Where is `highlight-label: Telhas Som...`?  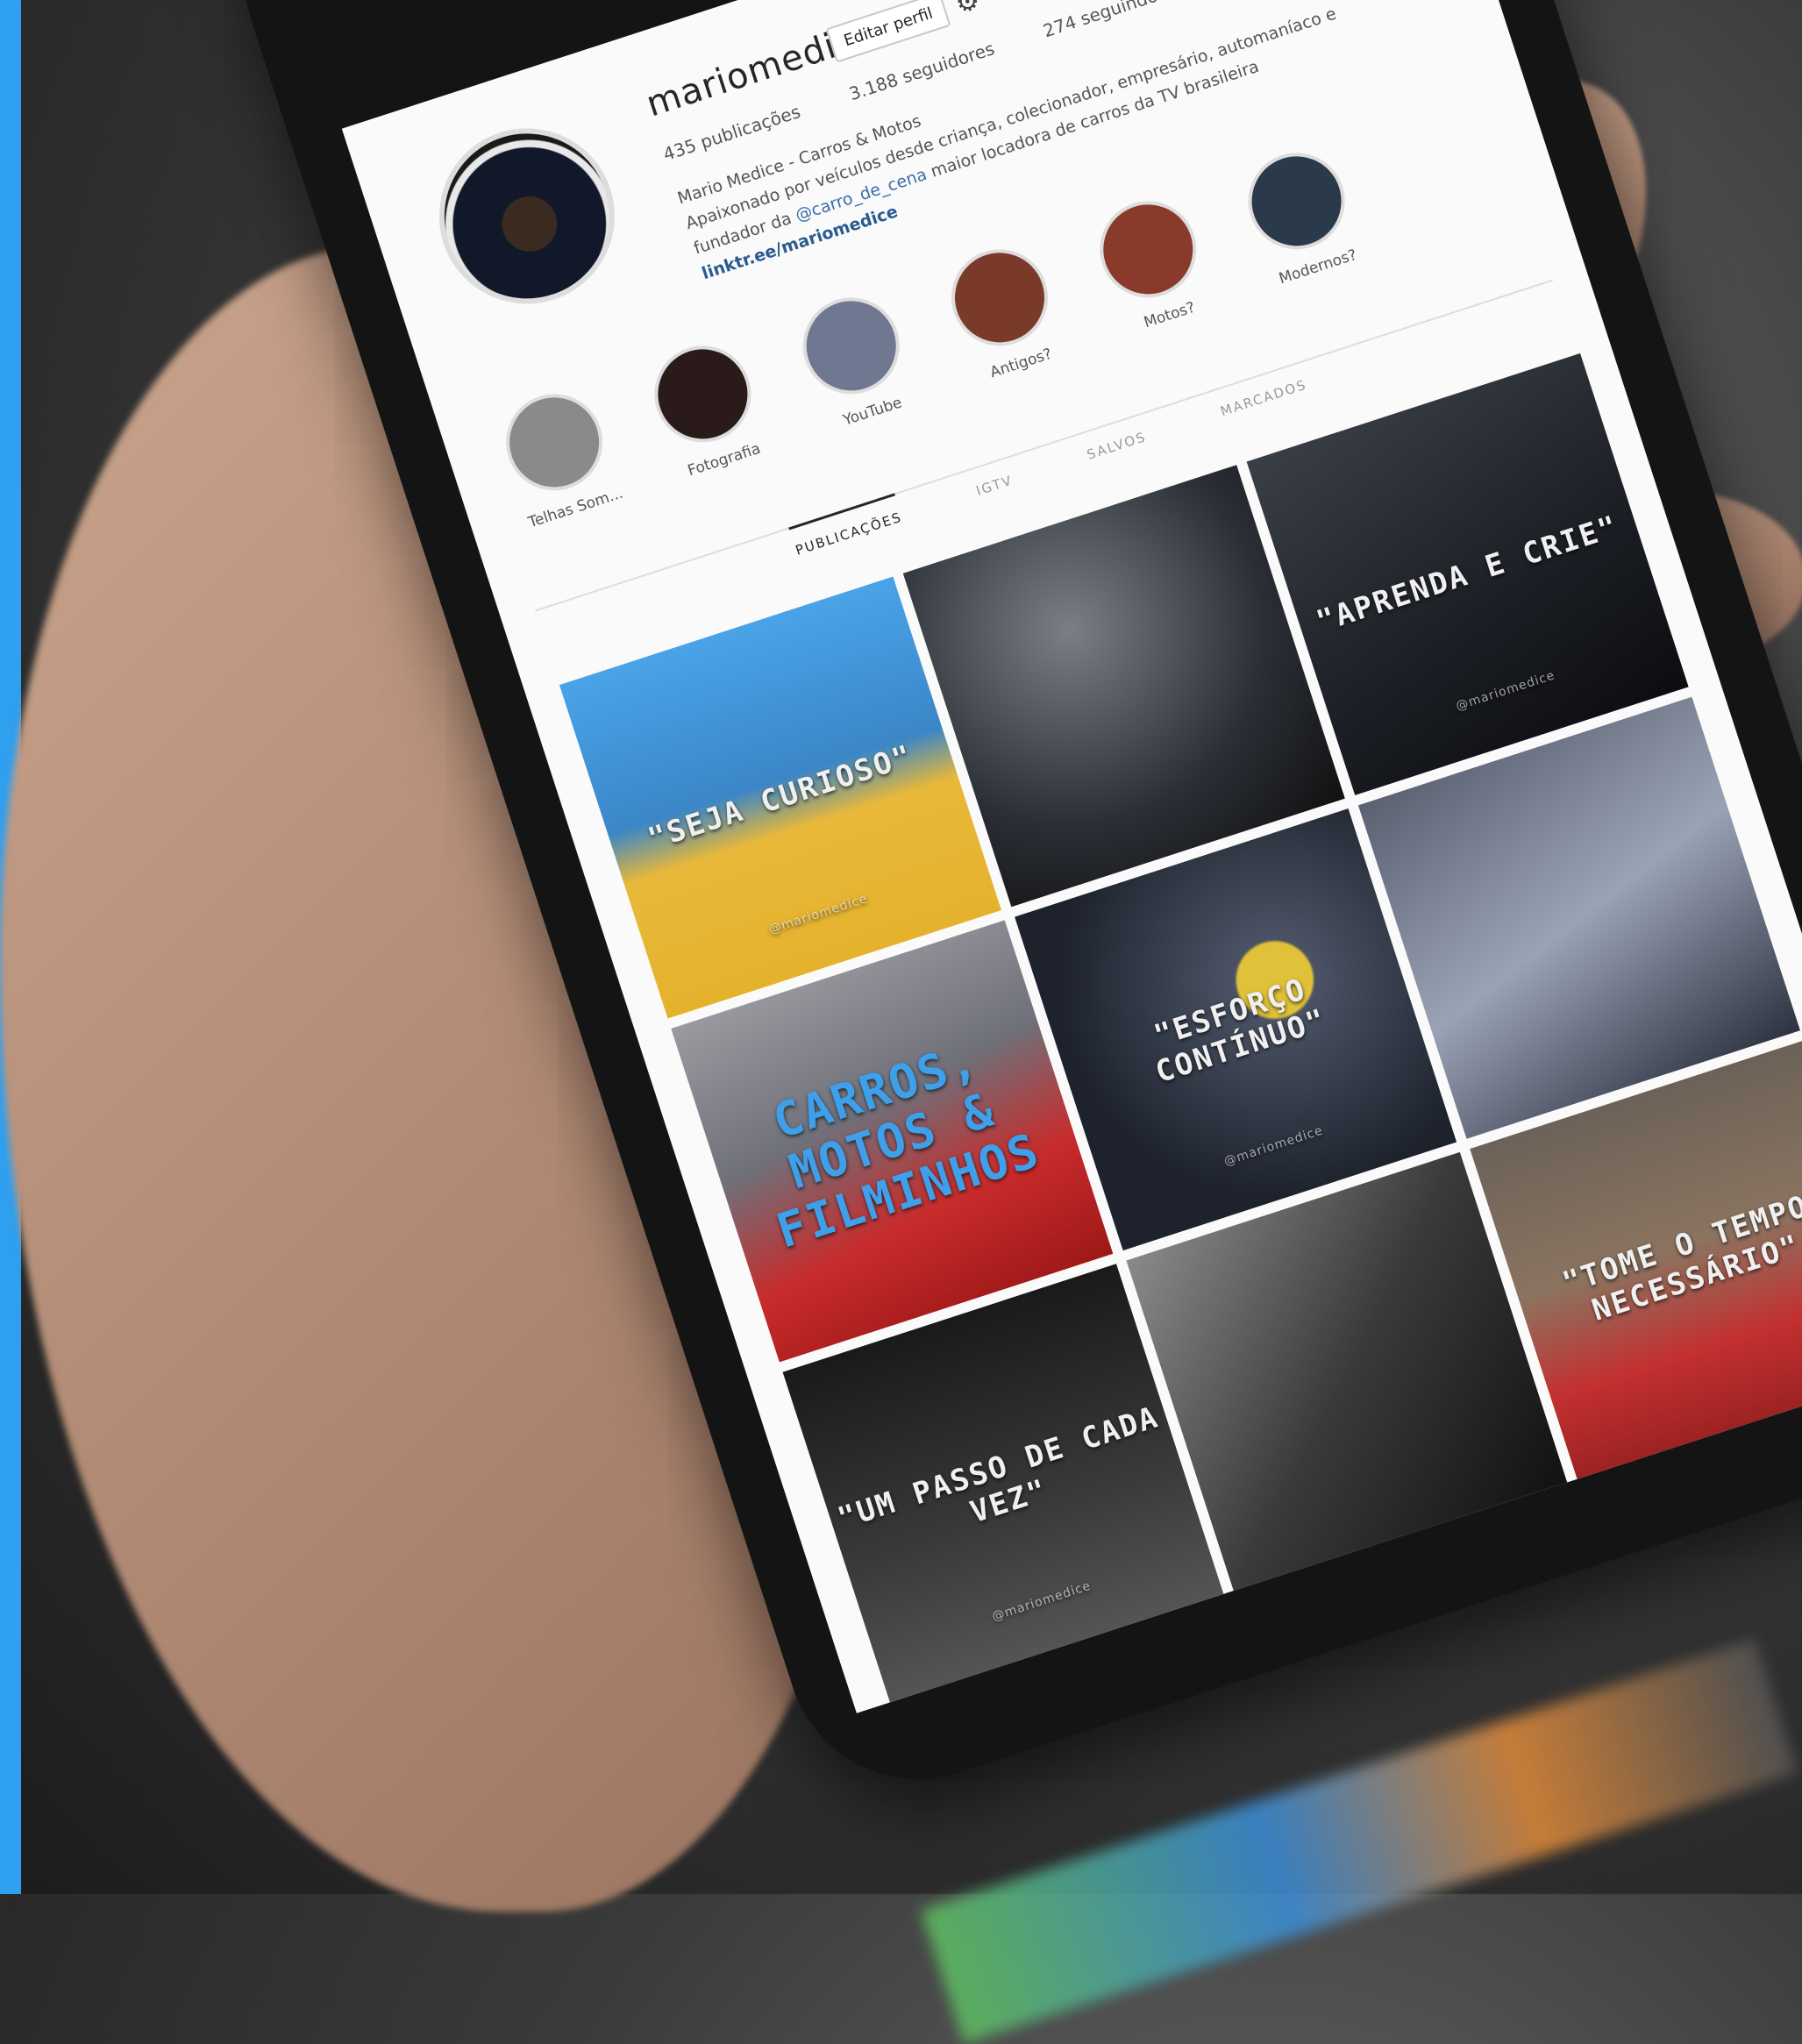 highlight-label: Telhas Som... is located at coordinates (575, 508).